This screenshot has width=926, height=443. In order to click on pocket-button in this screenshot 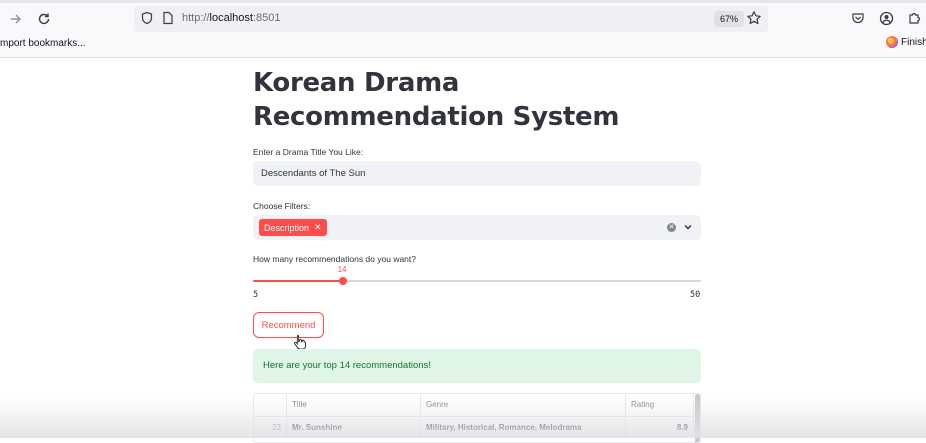, I will do `click(858, 18)`.